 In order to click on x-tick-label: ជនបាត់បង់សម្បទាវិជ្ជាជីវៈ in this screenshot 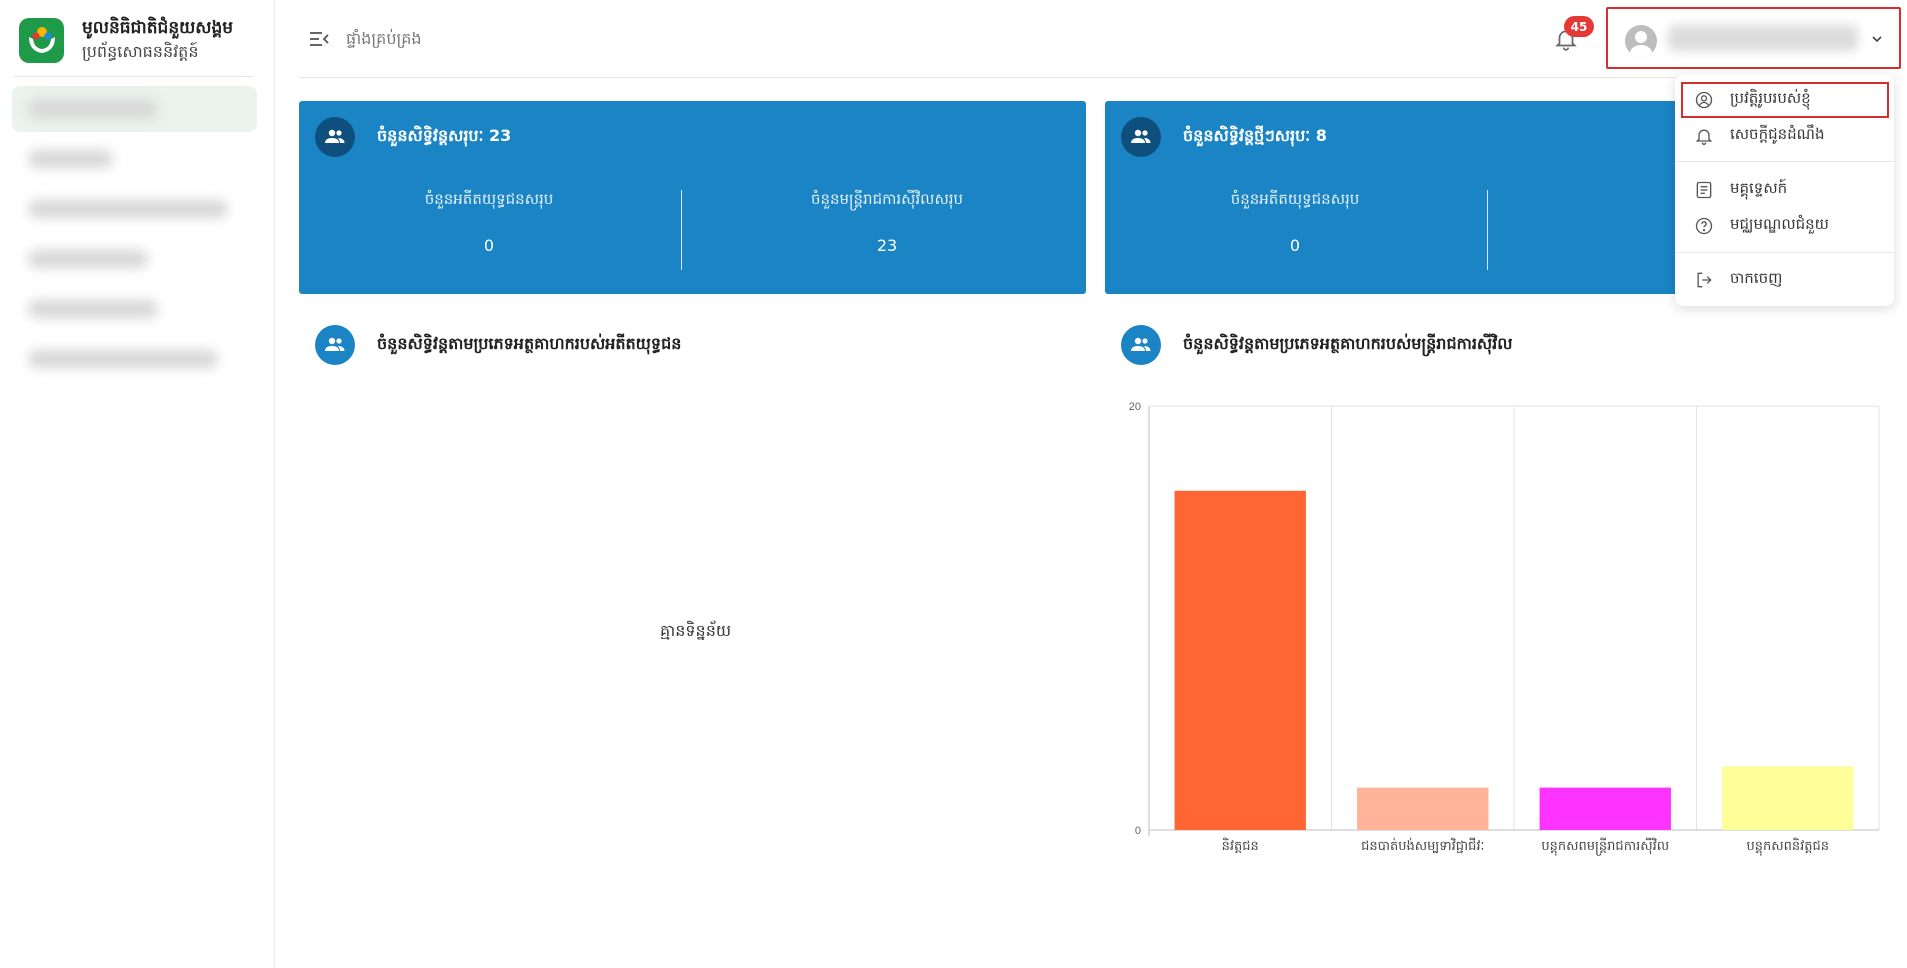, I will do `click(1422, 845)`.